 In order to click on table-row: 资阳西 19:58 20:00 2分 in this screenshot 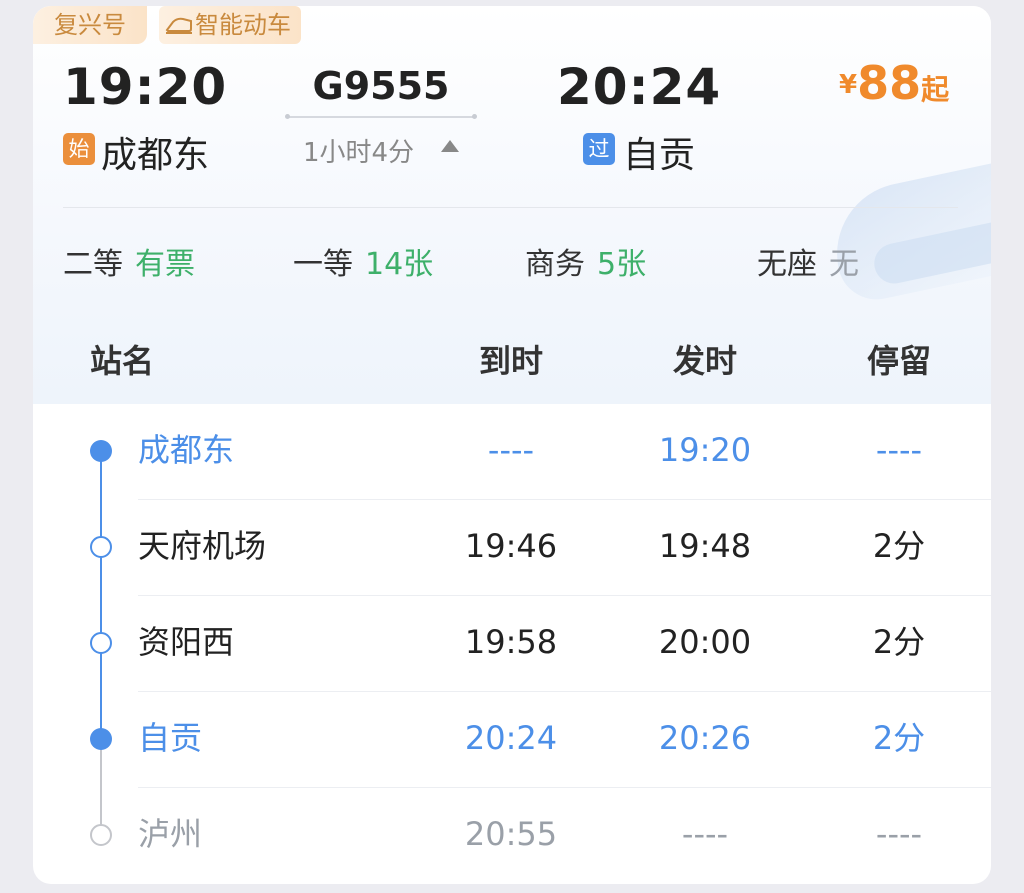, I will do `click(512, 644)`.